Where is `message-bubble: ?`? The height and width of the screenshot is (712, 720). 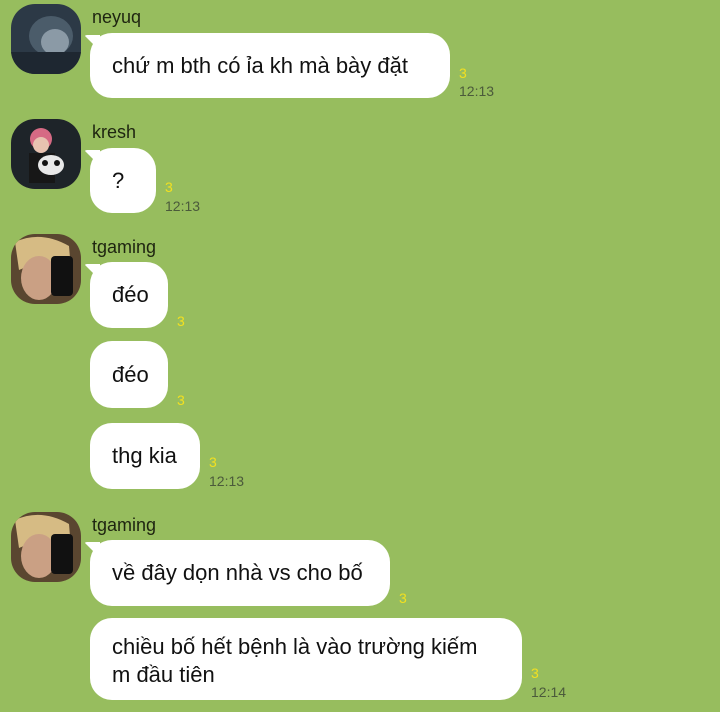
message-bubble: ? is located at coordinates (123, 180).